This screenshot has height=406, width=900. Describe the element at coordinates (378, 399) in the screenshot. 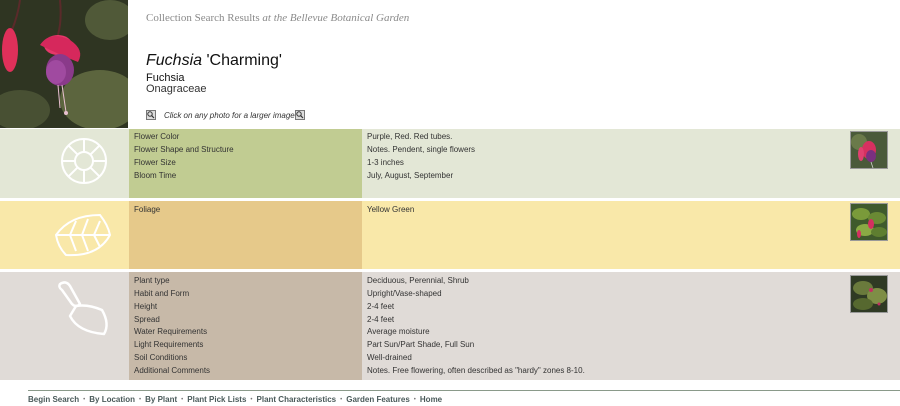

I see `footer-link-garden-features: Garden Features` at that location.